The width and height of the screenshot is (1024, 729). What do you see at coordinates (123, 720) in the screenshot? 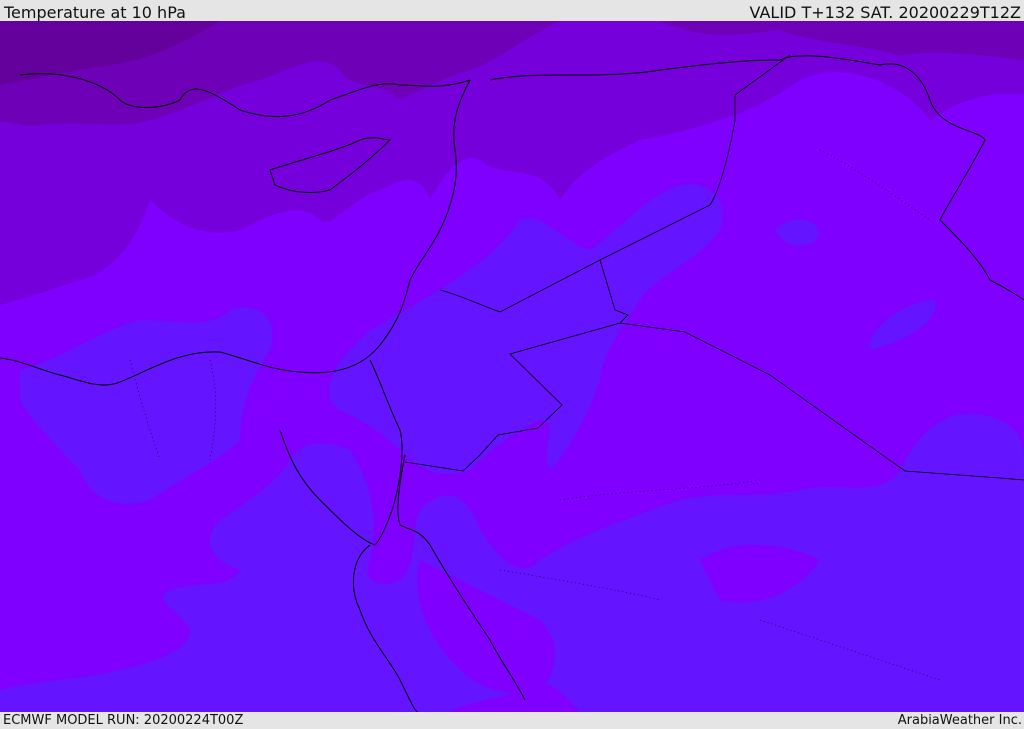
I see `model-run: ECMWF MODEL RUN: 20200224T00Z` at bounding box center [123, 720].